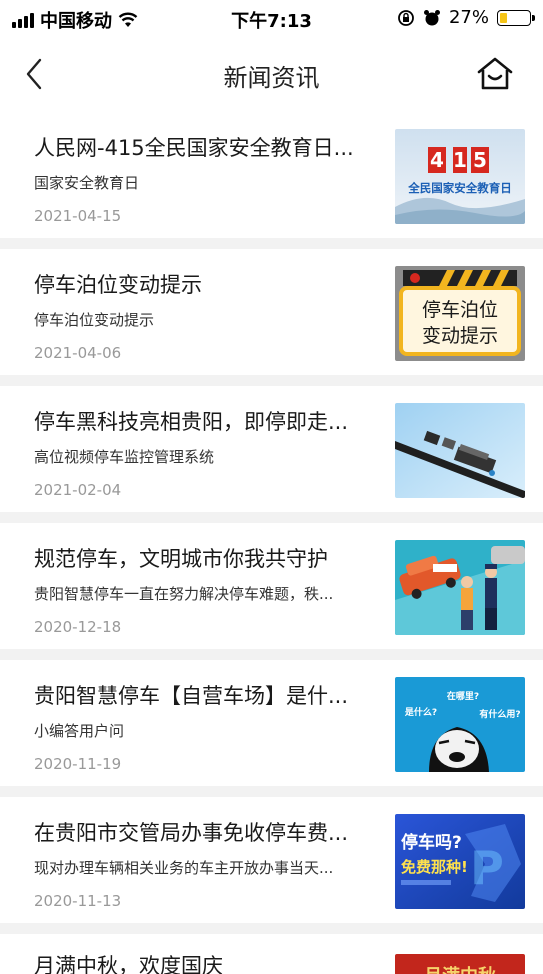  Describe the element at coordinates (460, 310) in the screenshot. I see `svg-text: 停车泊位` at that location.